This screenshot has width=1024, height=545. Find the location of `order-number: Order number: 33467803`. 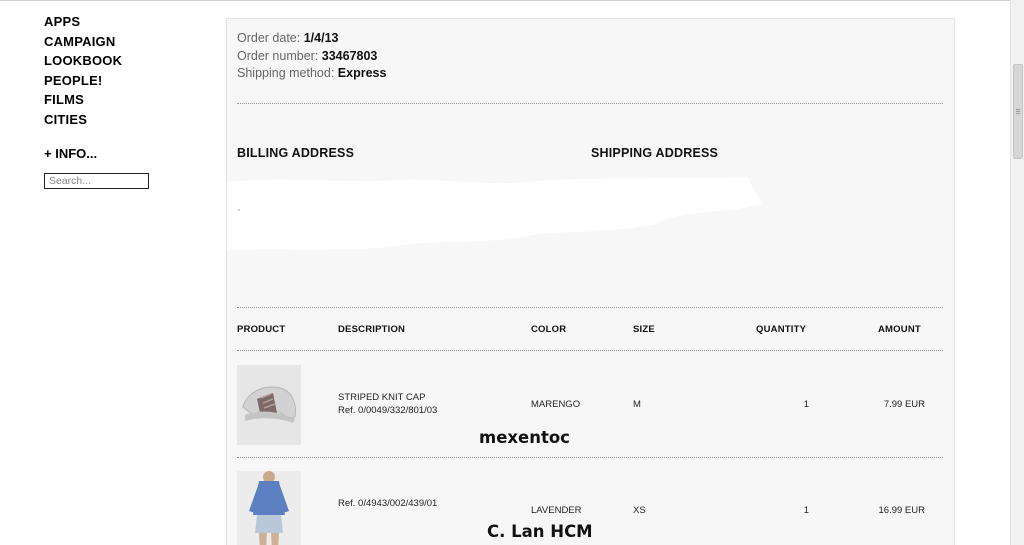

order-number: Order number: 33467803 is located at coordinates (311, 57).